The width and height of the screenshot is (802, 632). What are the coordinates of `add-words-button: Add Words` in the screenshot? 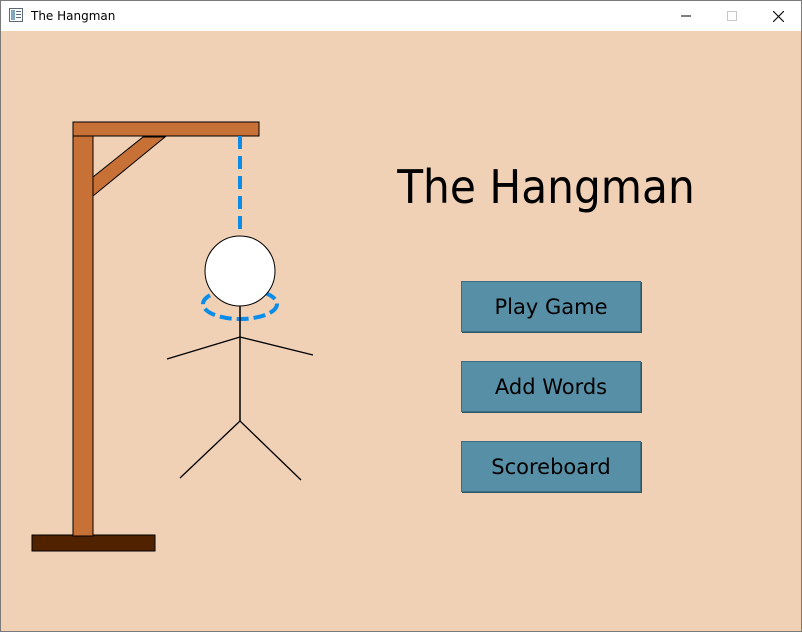 It's located at (551, 386).